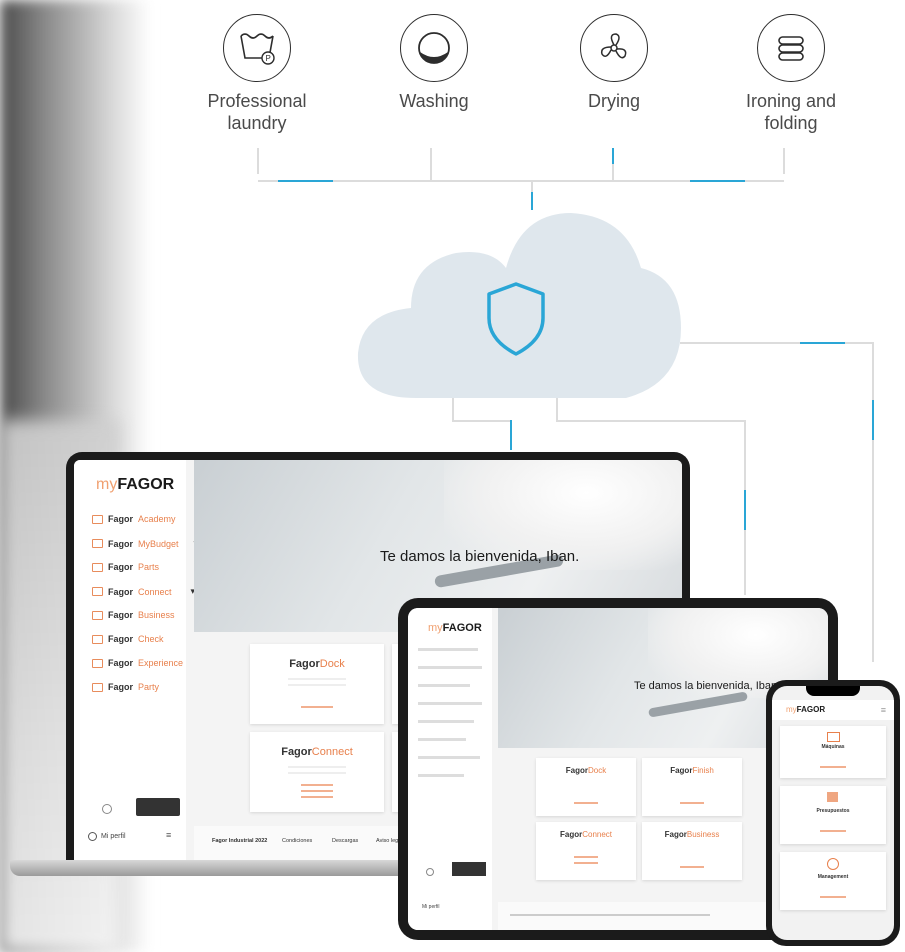  I want to click on folded-linen-icon, so click(791, 48).